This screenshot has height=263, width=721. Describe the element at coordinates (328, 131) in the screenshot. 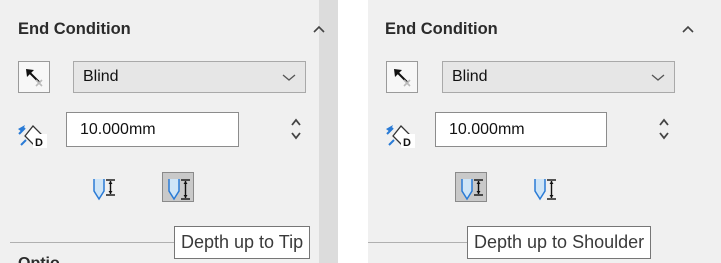

I see `scrollbar` at that location.